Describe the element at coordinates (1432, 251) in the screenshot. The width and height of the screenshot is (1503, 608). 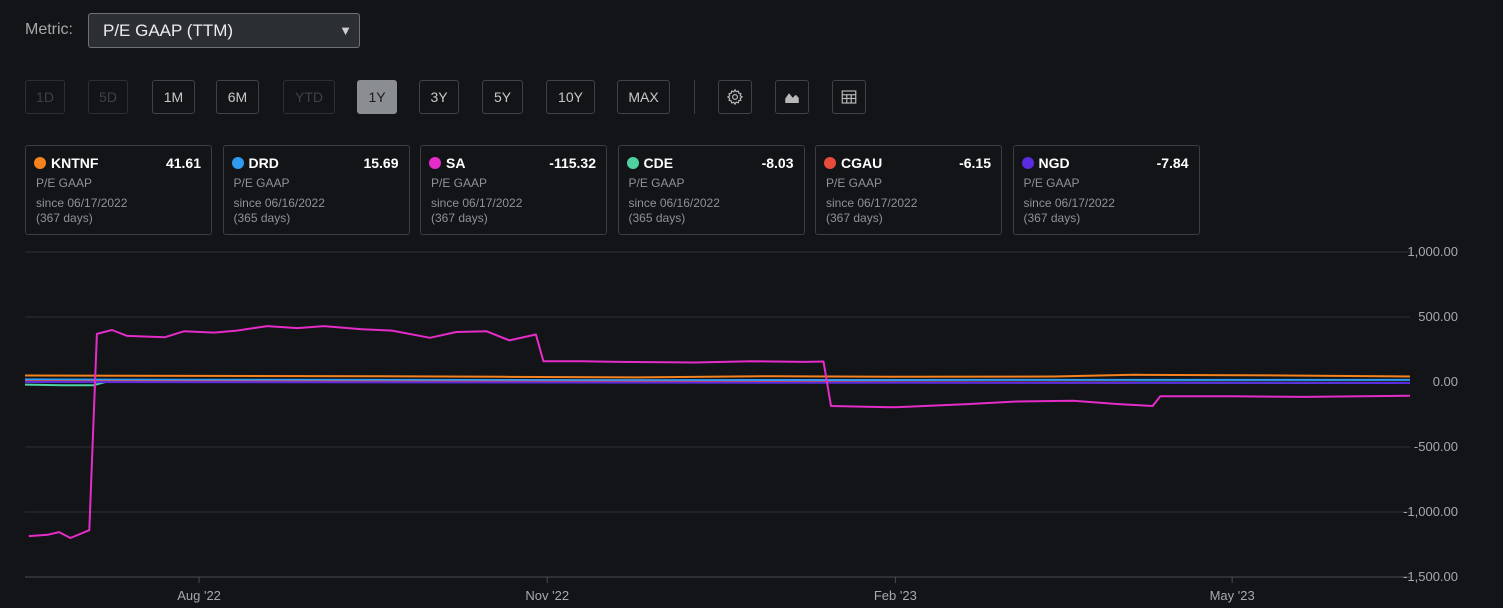
I see `y-tick-label: 1,000.00` at that location.